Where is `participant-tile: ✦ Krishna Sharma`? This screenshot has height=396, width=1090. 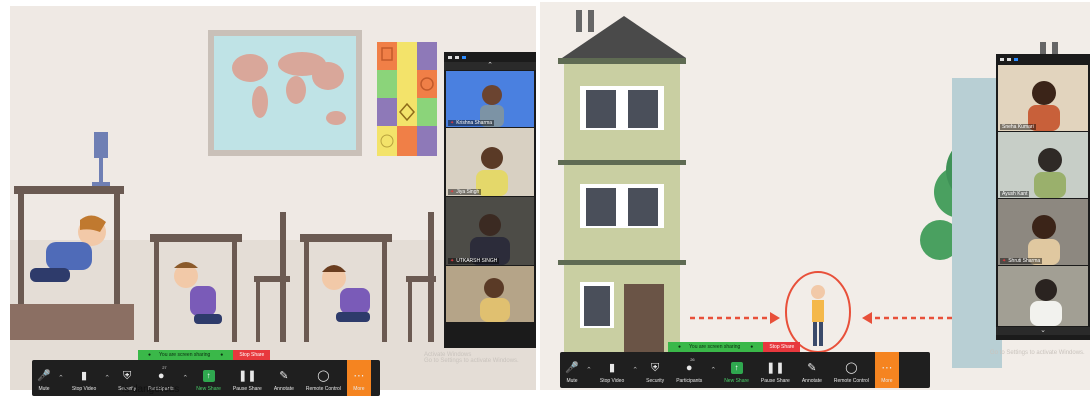
participant-tile: ✦ Krishna Sharma is located at coordinates (490, 99).